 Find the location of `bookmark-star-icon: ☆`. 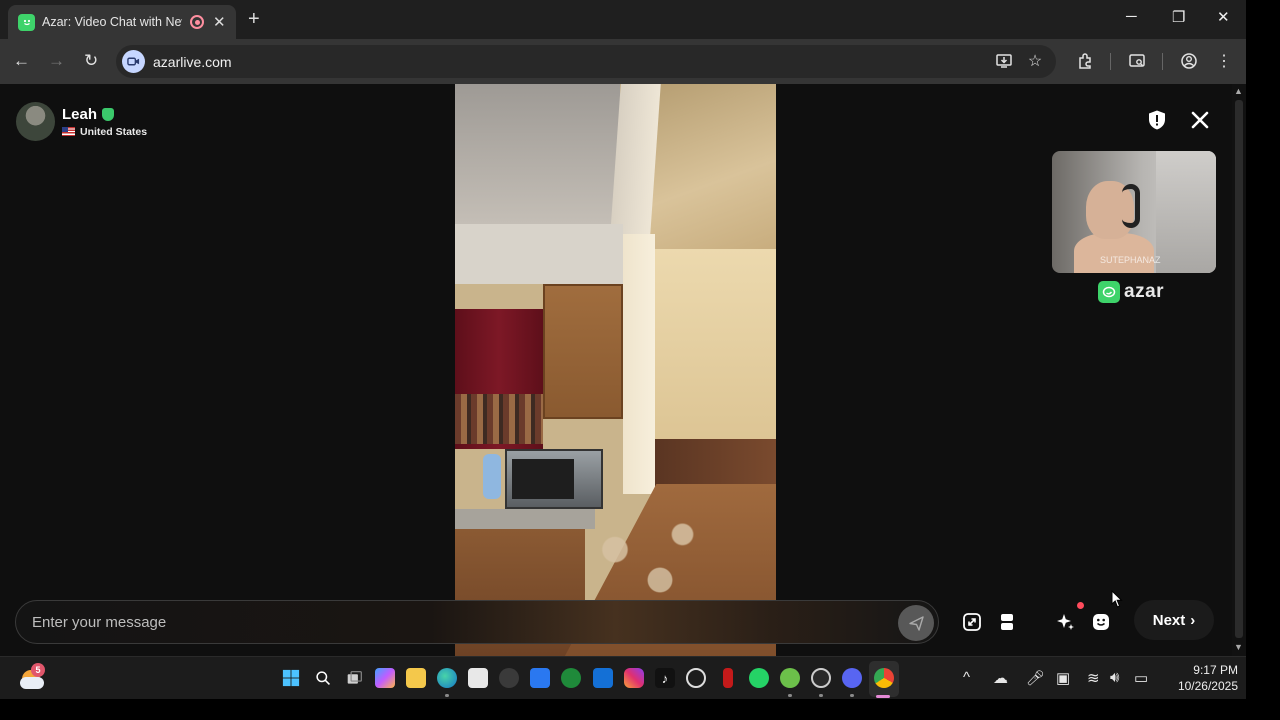

bookmark-star-icon: ☆ is located at coordinates (1035, 61).